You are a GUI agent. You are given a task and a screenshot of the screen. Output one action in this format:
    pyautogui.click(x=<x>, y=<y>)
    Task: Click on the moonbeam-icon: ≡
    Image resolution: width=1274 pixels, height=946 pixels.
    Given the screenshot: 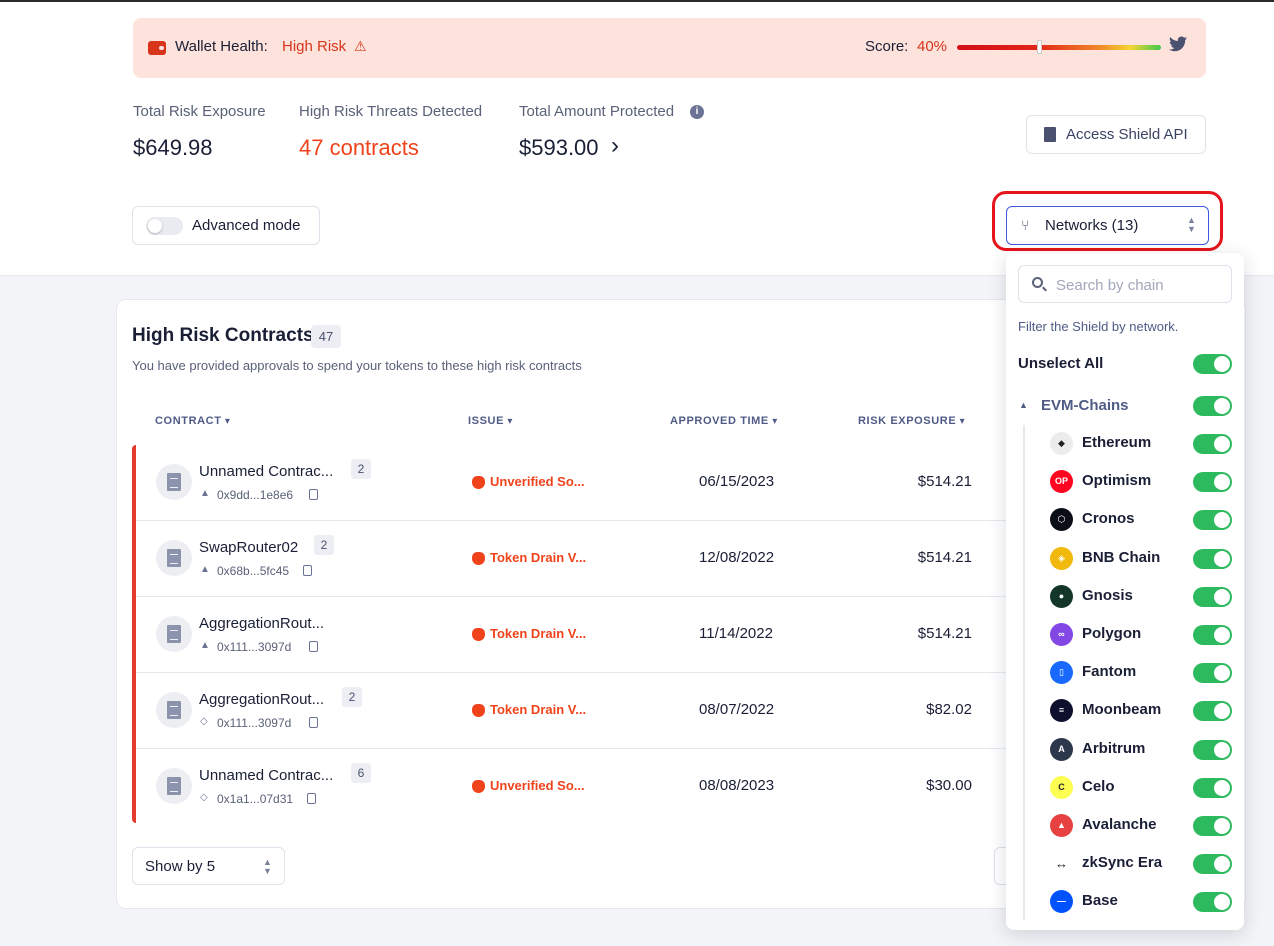 What is the action you would take?
    pyautogui.click(x=1061, y=711)
    